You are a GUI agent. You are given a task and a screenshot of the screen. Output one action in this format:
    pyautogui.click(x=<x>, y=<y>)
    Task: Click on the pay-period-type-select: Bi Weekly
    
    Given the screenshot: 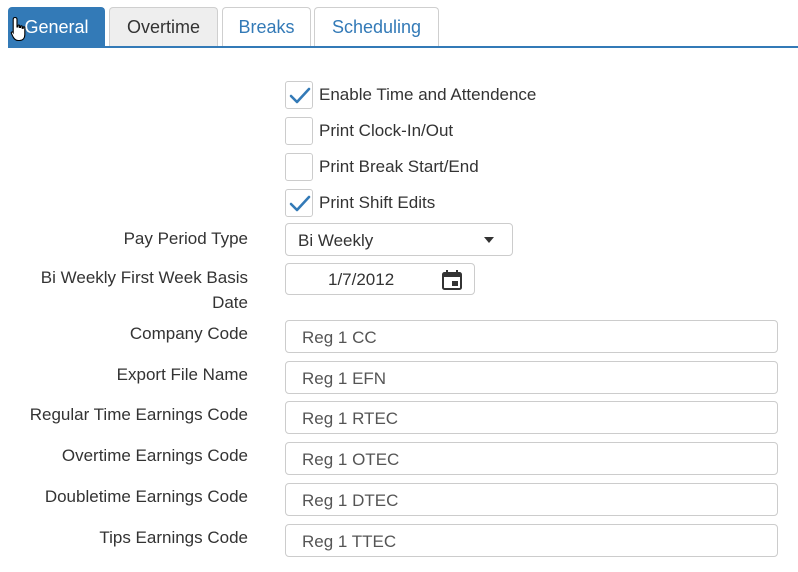 What is the action you would take?
    pyautogui.click(x=399, y=239)
    